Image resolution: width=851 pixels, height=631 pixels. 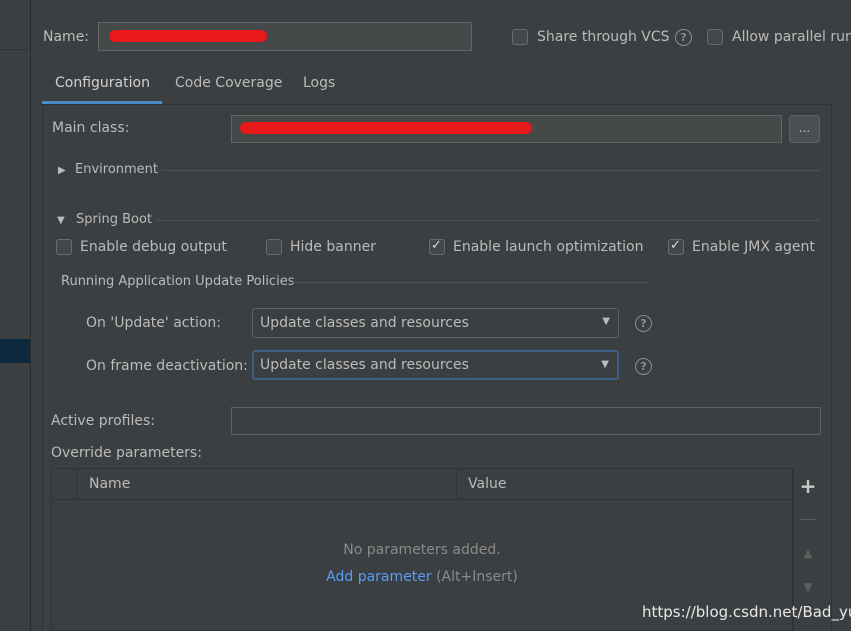 I want to click on column-header-value: Value, so click(x=487, y=484).